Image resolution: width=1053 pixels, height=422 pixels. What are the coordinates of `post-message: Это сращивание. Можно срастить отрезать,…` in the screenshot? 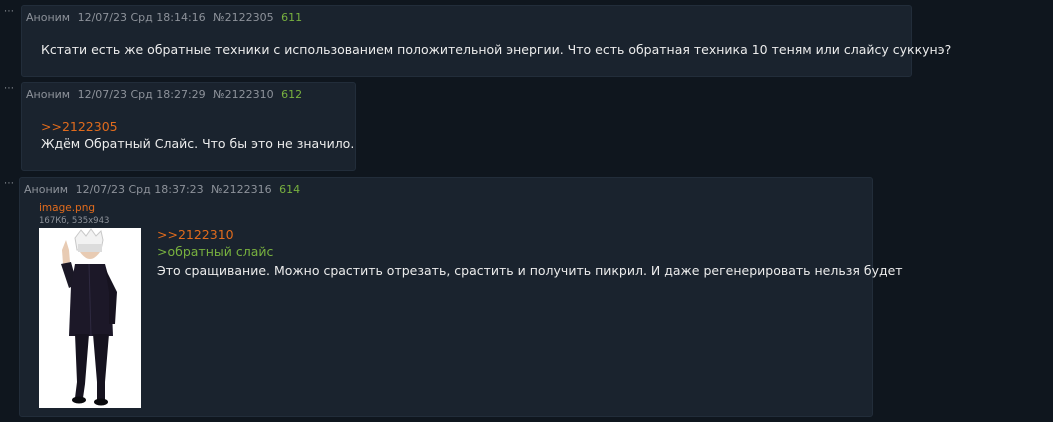 It's located at (530, 270).